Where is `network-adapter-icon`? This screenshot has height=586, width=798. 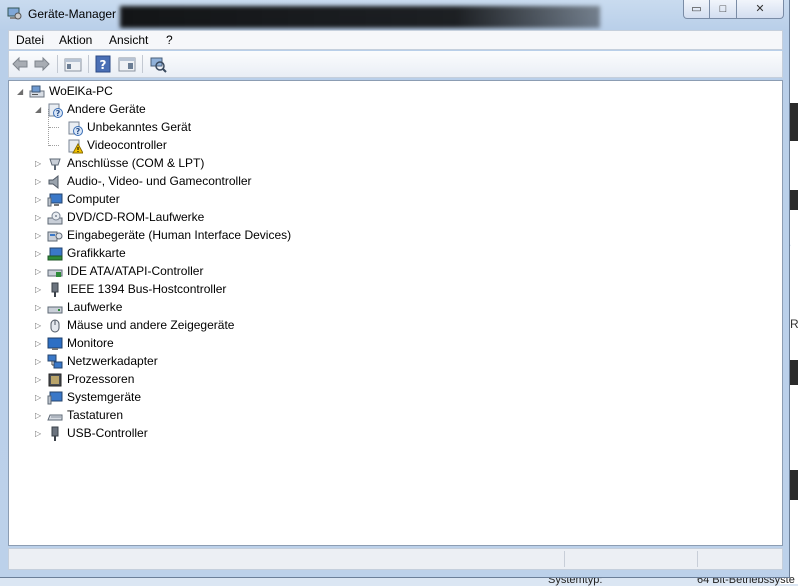 network-adapter-icon is located at coordinates (55, 361).